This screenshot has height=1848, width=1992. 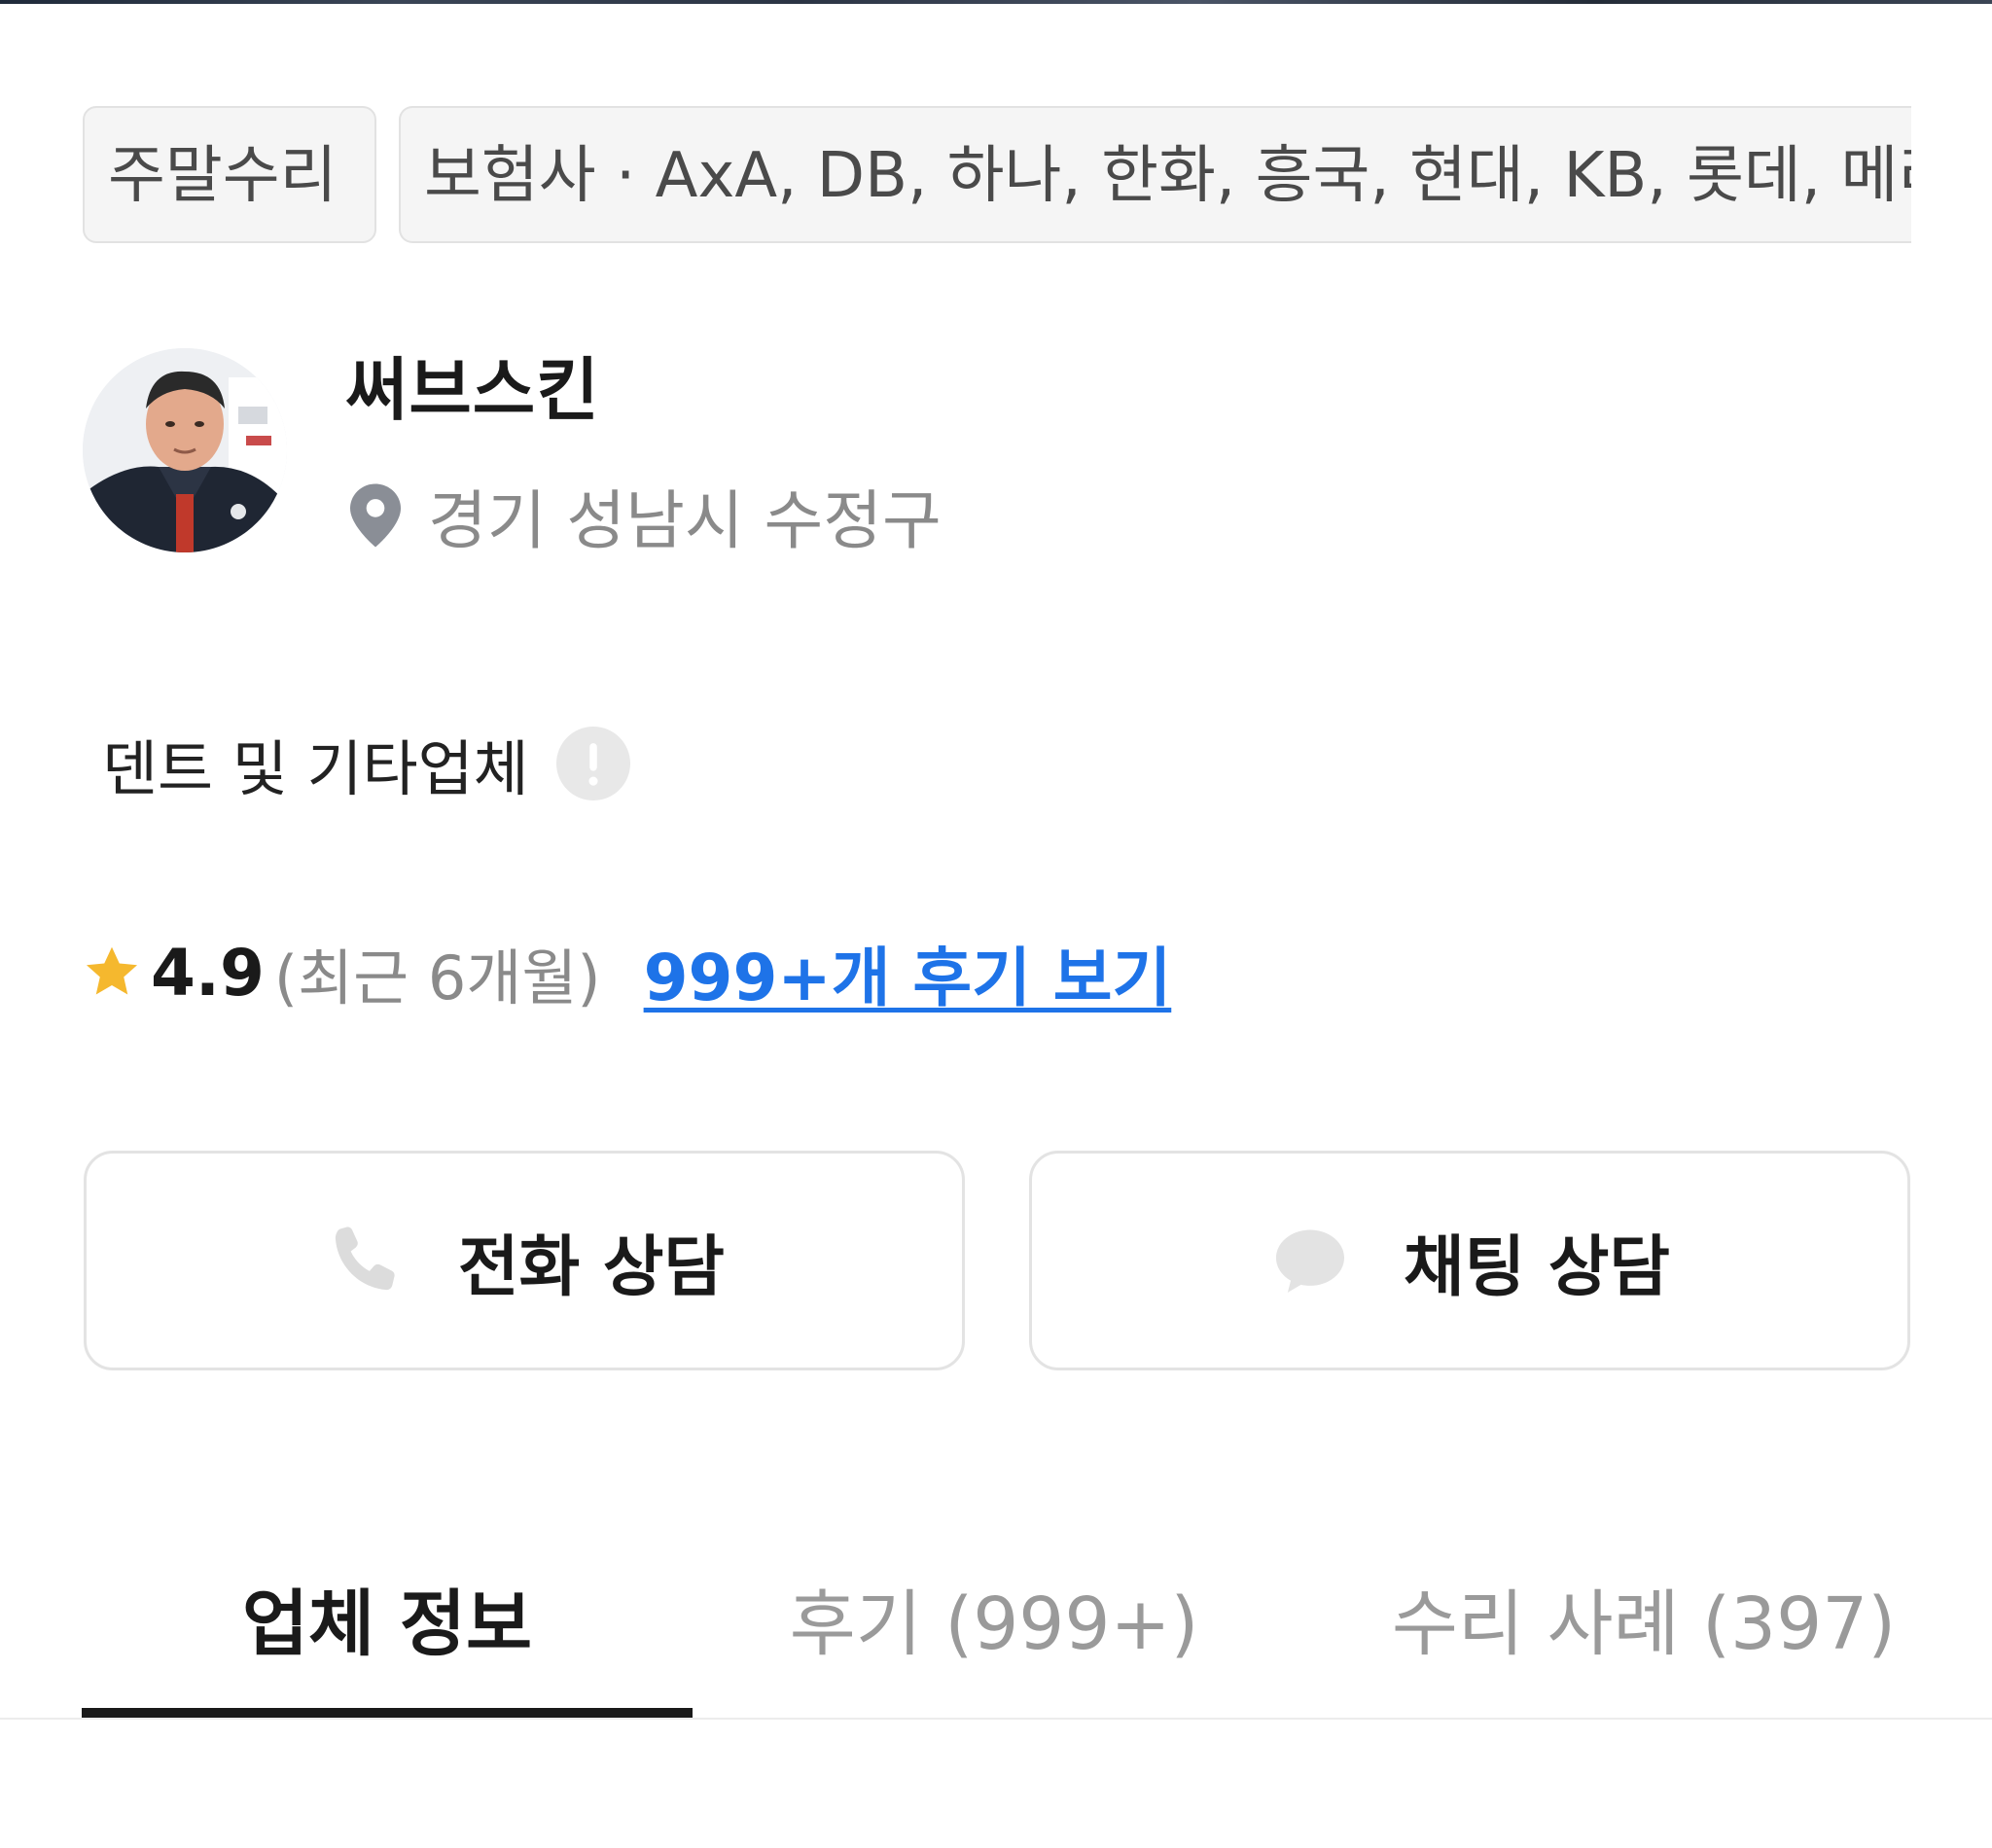 I want to click on location: 경기 성남시 수정구, so click(x=646, y=518).